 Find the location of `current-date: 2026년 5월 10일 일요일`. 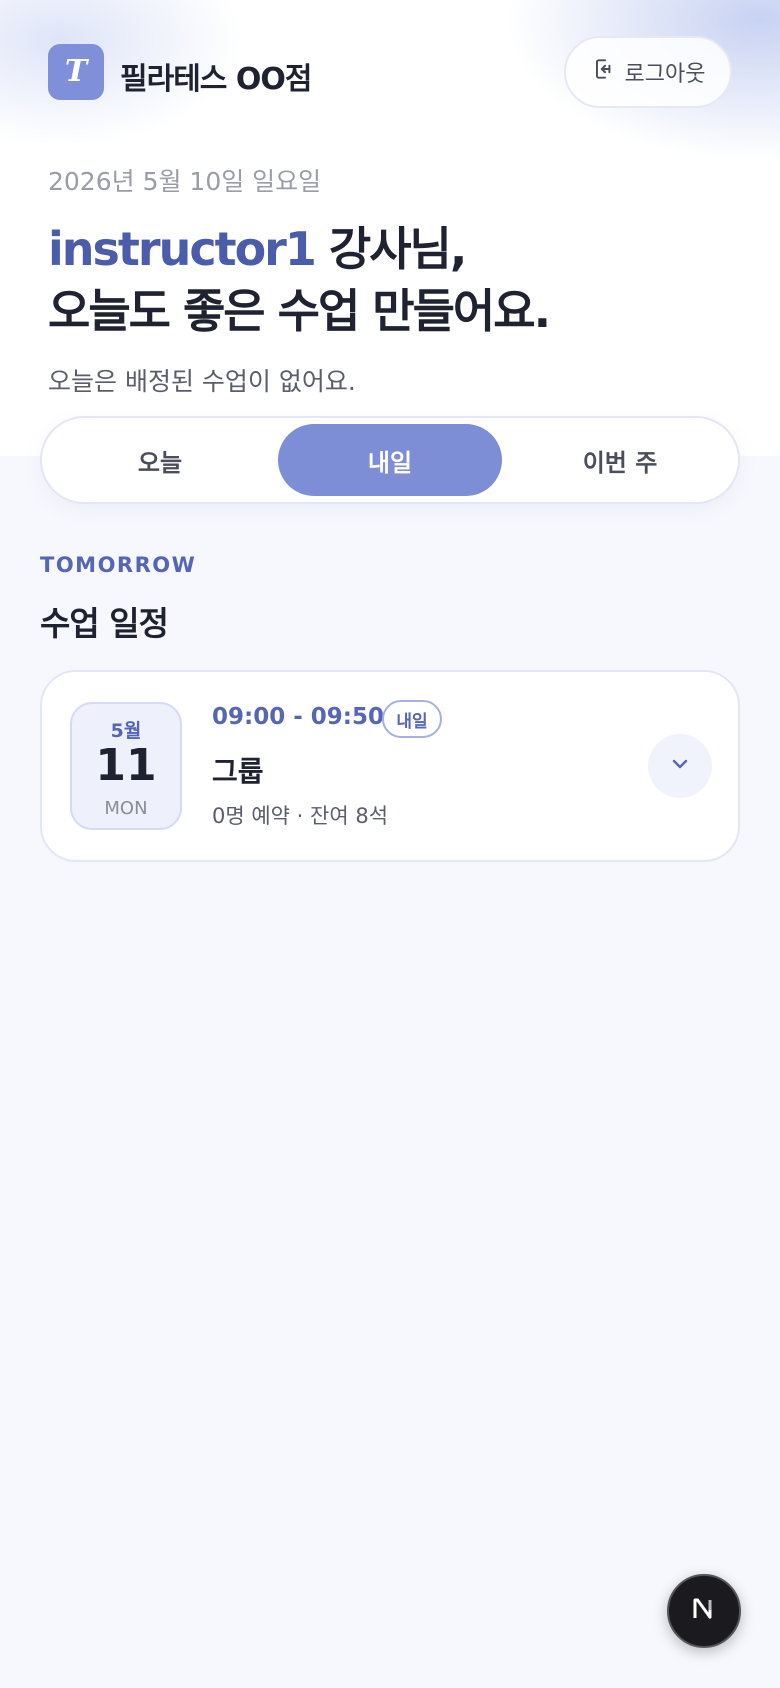

current-date: 2026년 5월 10일 일요일 is located at coordinates (185, 181).